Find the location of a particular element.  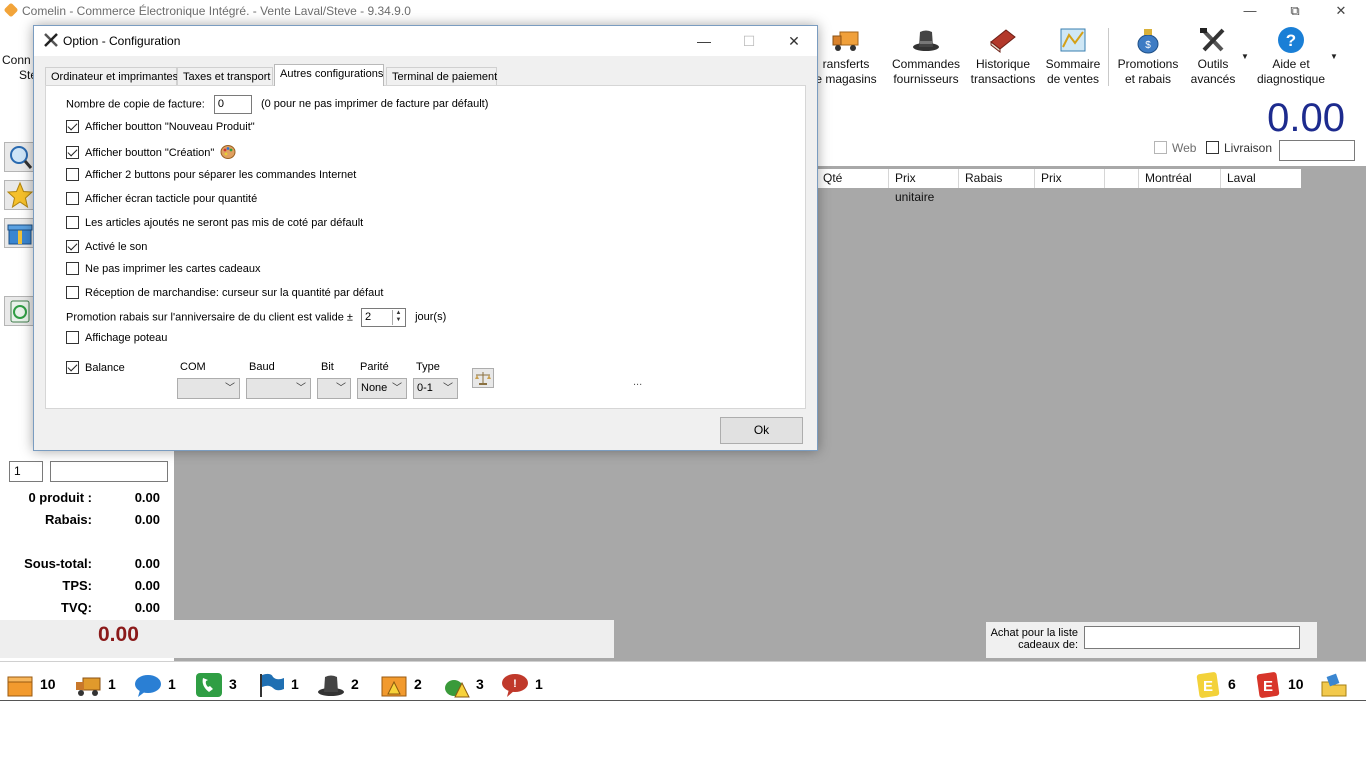

products-total-value: 0.00 is located at coordinates (147, 497).